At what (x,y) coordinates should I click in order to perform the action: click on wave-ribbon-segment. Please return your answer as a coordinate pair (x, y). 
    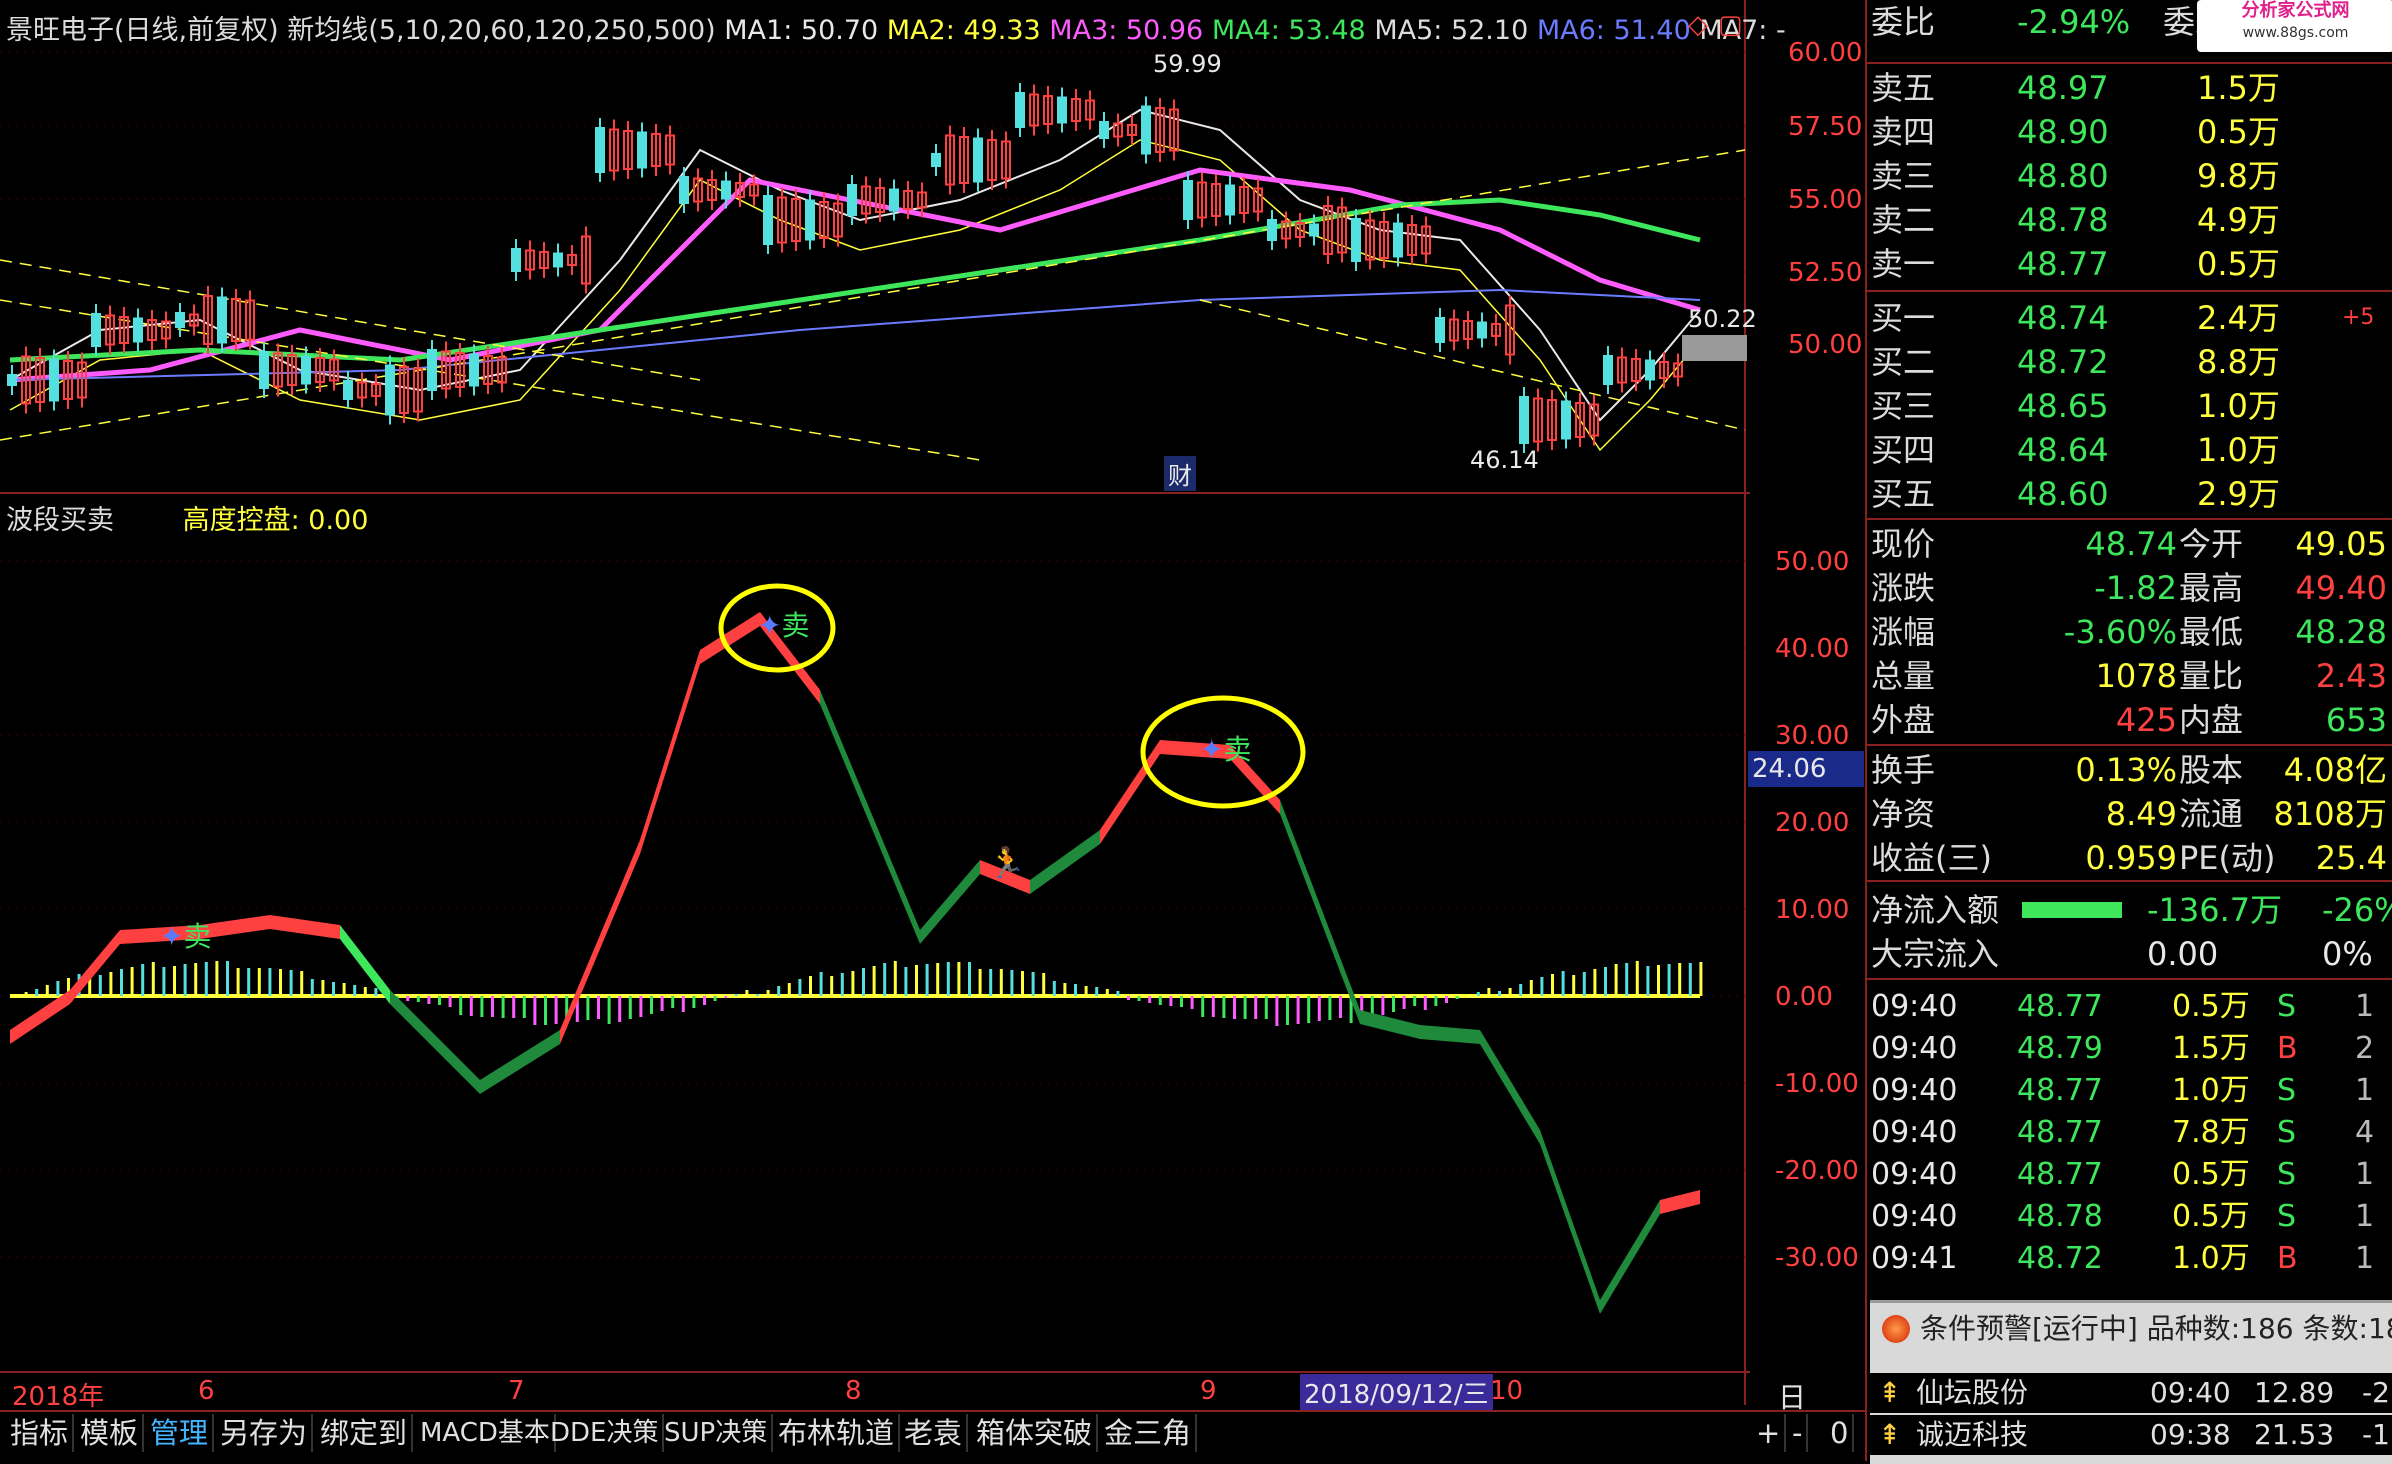
    Looking at the image, I should click on (1510, 1087).